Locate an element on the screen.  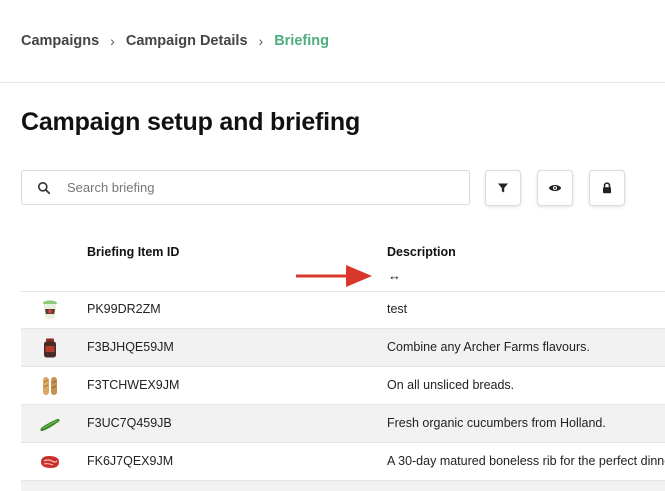
search-input is located at coordinates (267, 187).